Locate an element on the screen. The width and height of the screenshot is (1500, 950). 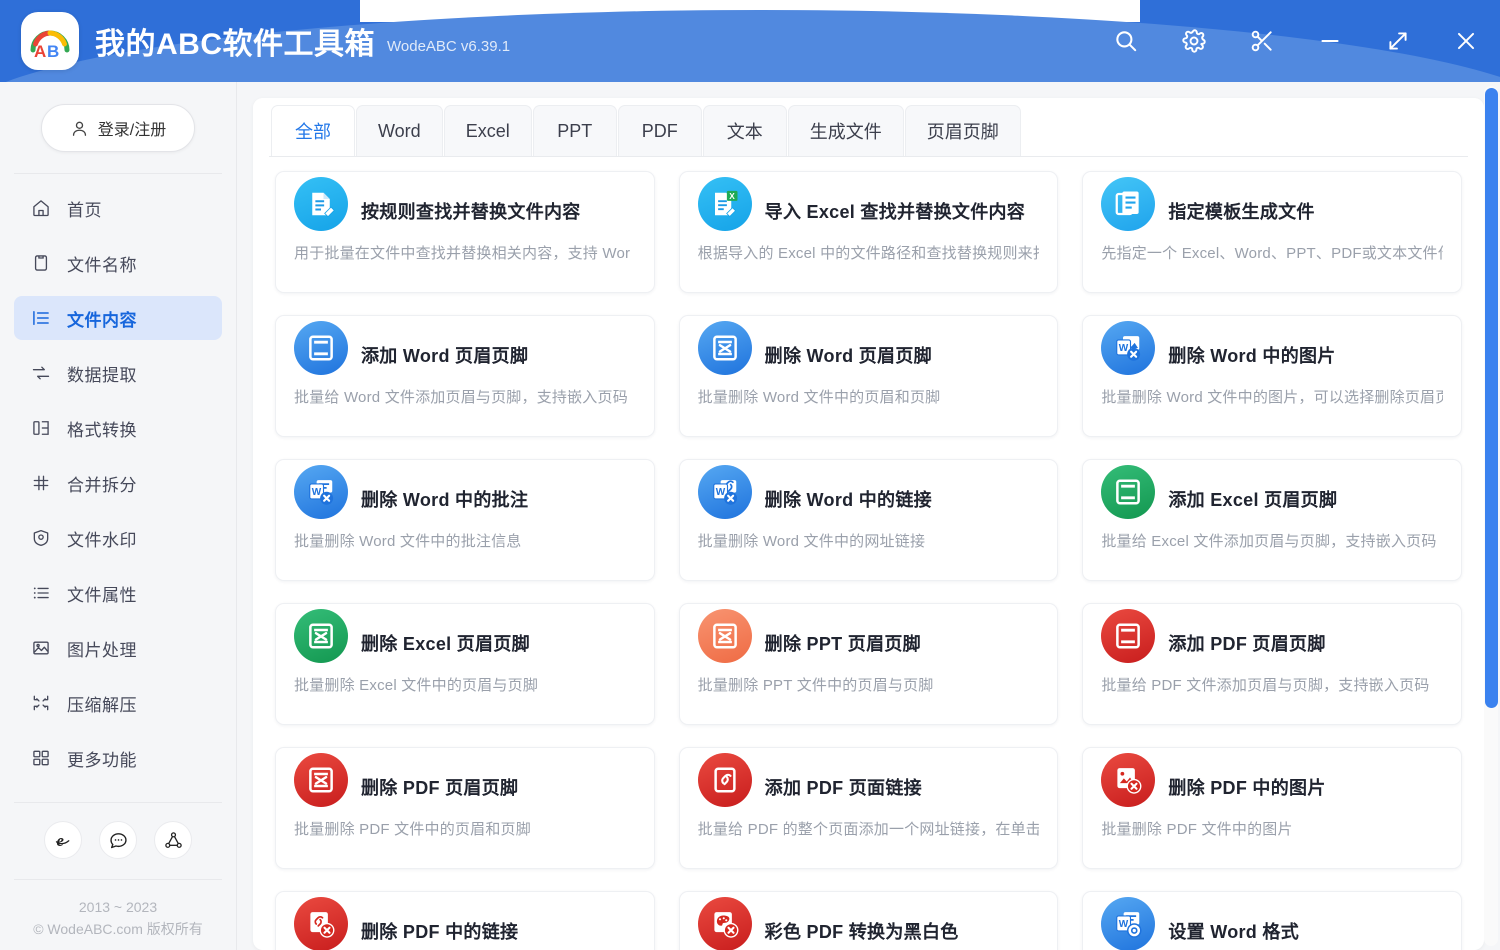
tool-card: 添加 PDF 页眉页脚 批量给 PDF 文件添加页眉与页脚，支持嵌入页码 is located at coordinates (1272, 664).